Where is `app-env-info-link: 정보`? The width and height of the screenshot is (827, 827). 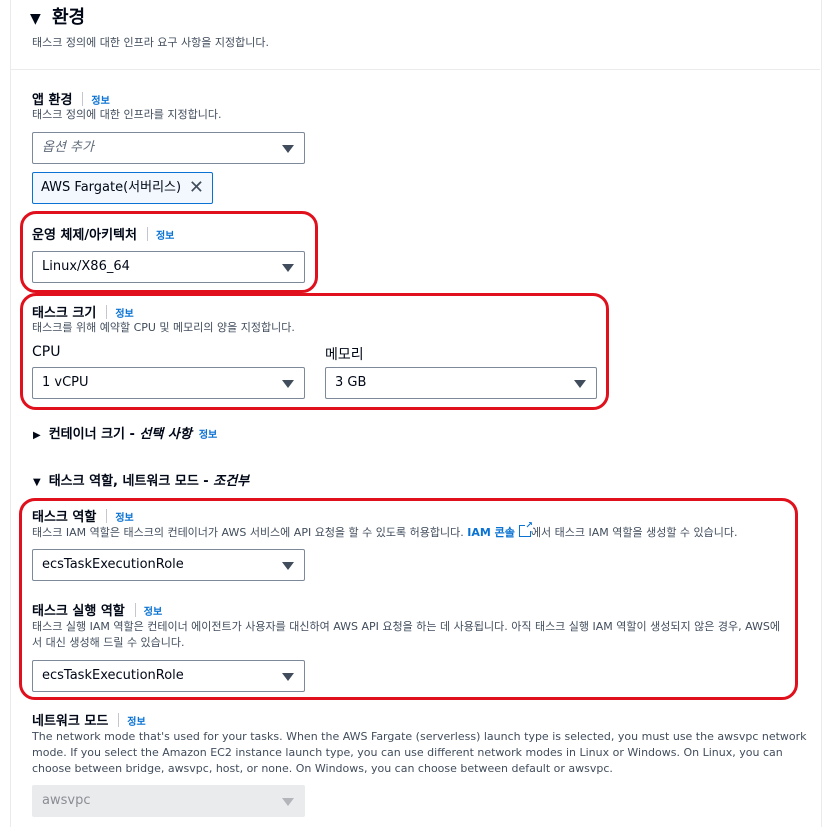 app-env-info-link: 정보 is located at coordinates (100, 101).